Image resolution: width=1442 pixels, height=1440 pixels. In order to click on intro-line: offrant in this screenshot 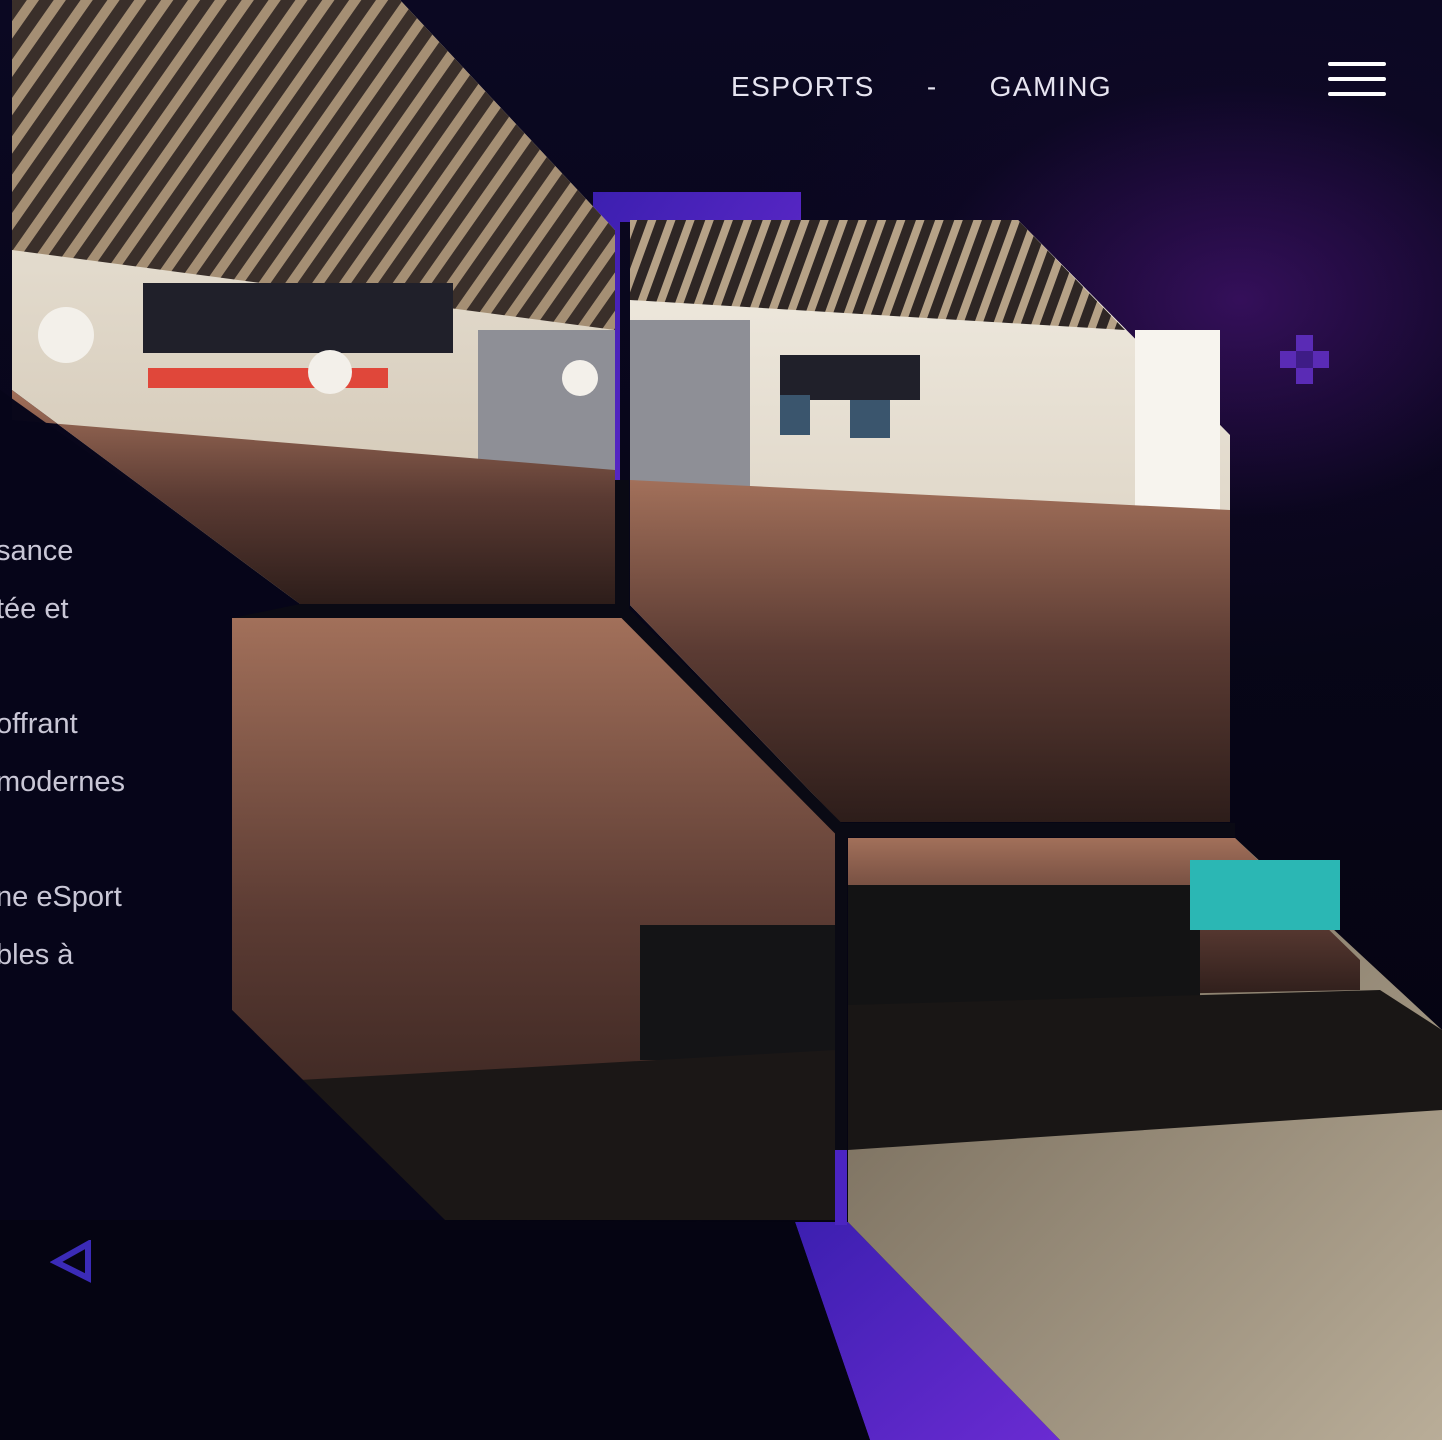, I will do `click(39, 724)`.